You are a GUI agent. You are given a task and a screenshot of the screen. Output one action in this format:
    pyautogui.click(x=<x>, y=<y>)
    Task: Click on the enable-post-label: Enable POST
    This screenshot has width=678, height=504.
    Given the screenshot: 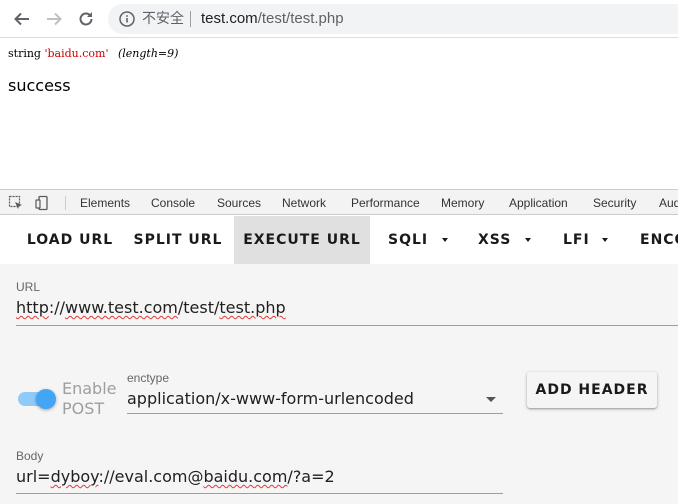 What is the action you would take?
    pyautogui.click(x=89, y=399)
    